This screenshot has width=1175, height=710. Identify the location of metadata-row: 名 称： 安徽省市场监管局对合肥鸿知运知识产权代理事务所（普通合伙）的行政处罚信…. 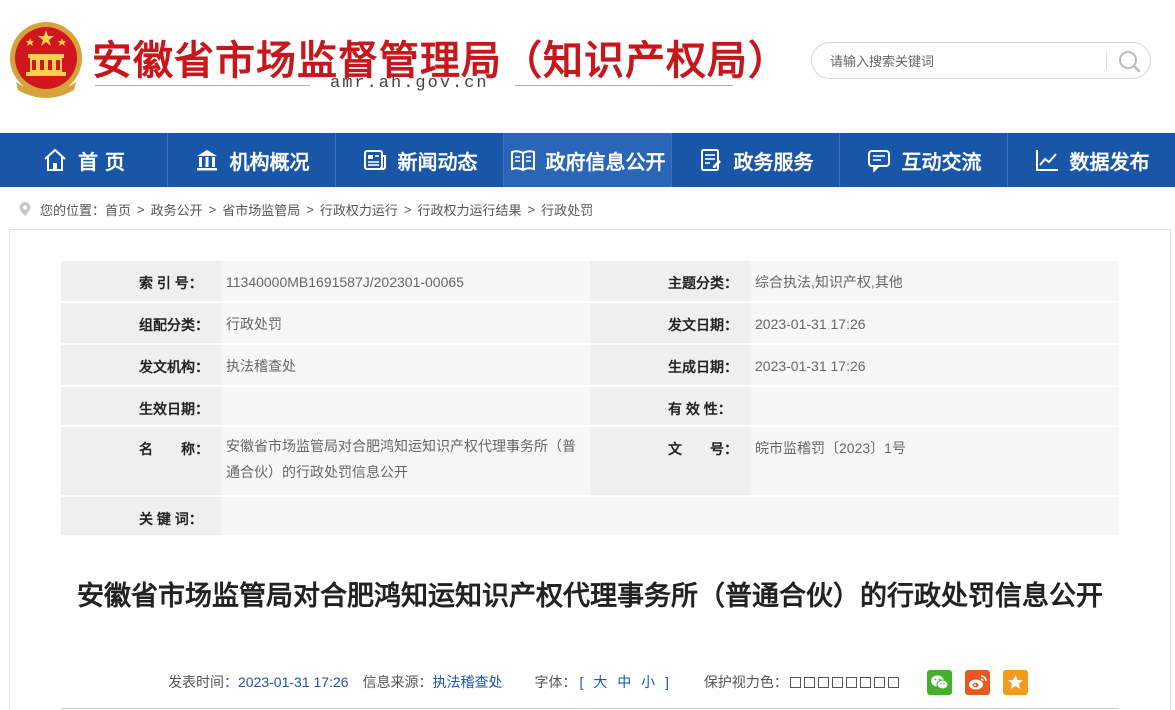
(590, 462).